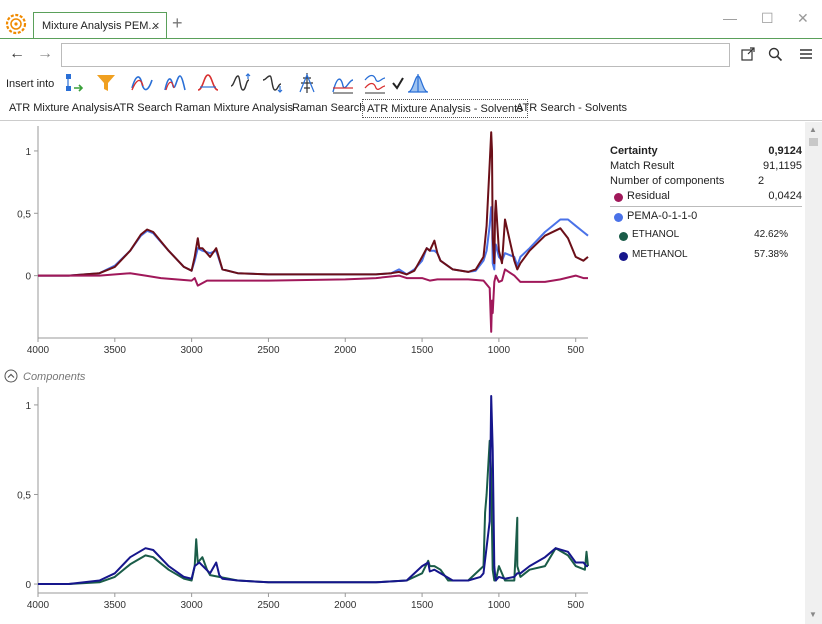 The width and height of the screenshot is (822, 624). What do you see at coordinates (177, 23) in the screenshot?
I see `new-tab-button: +` at bounding box center [177, 23].